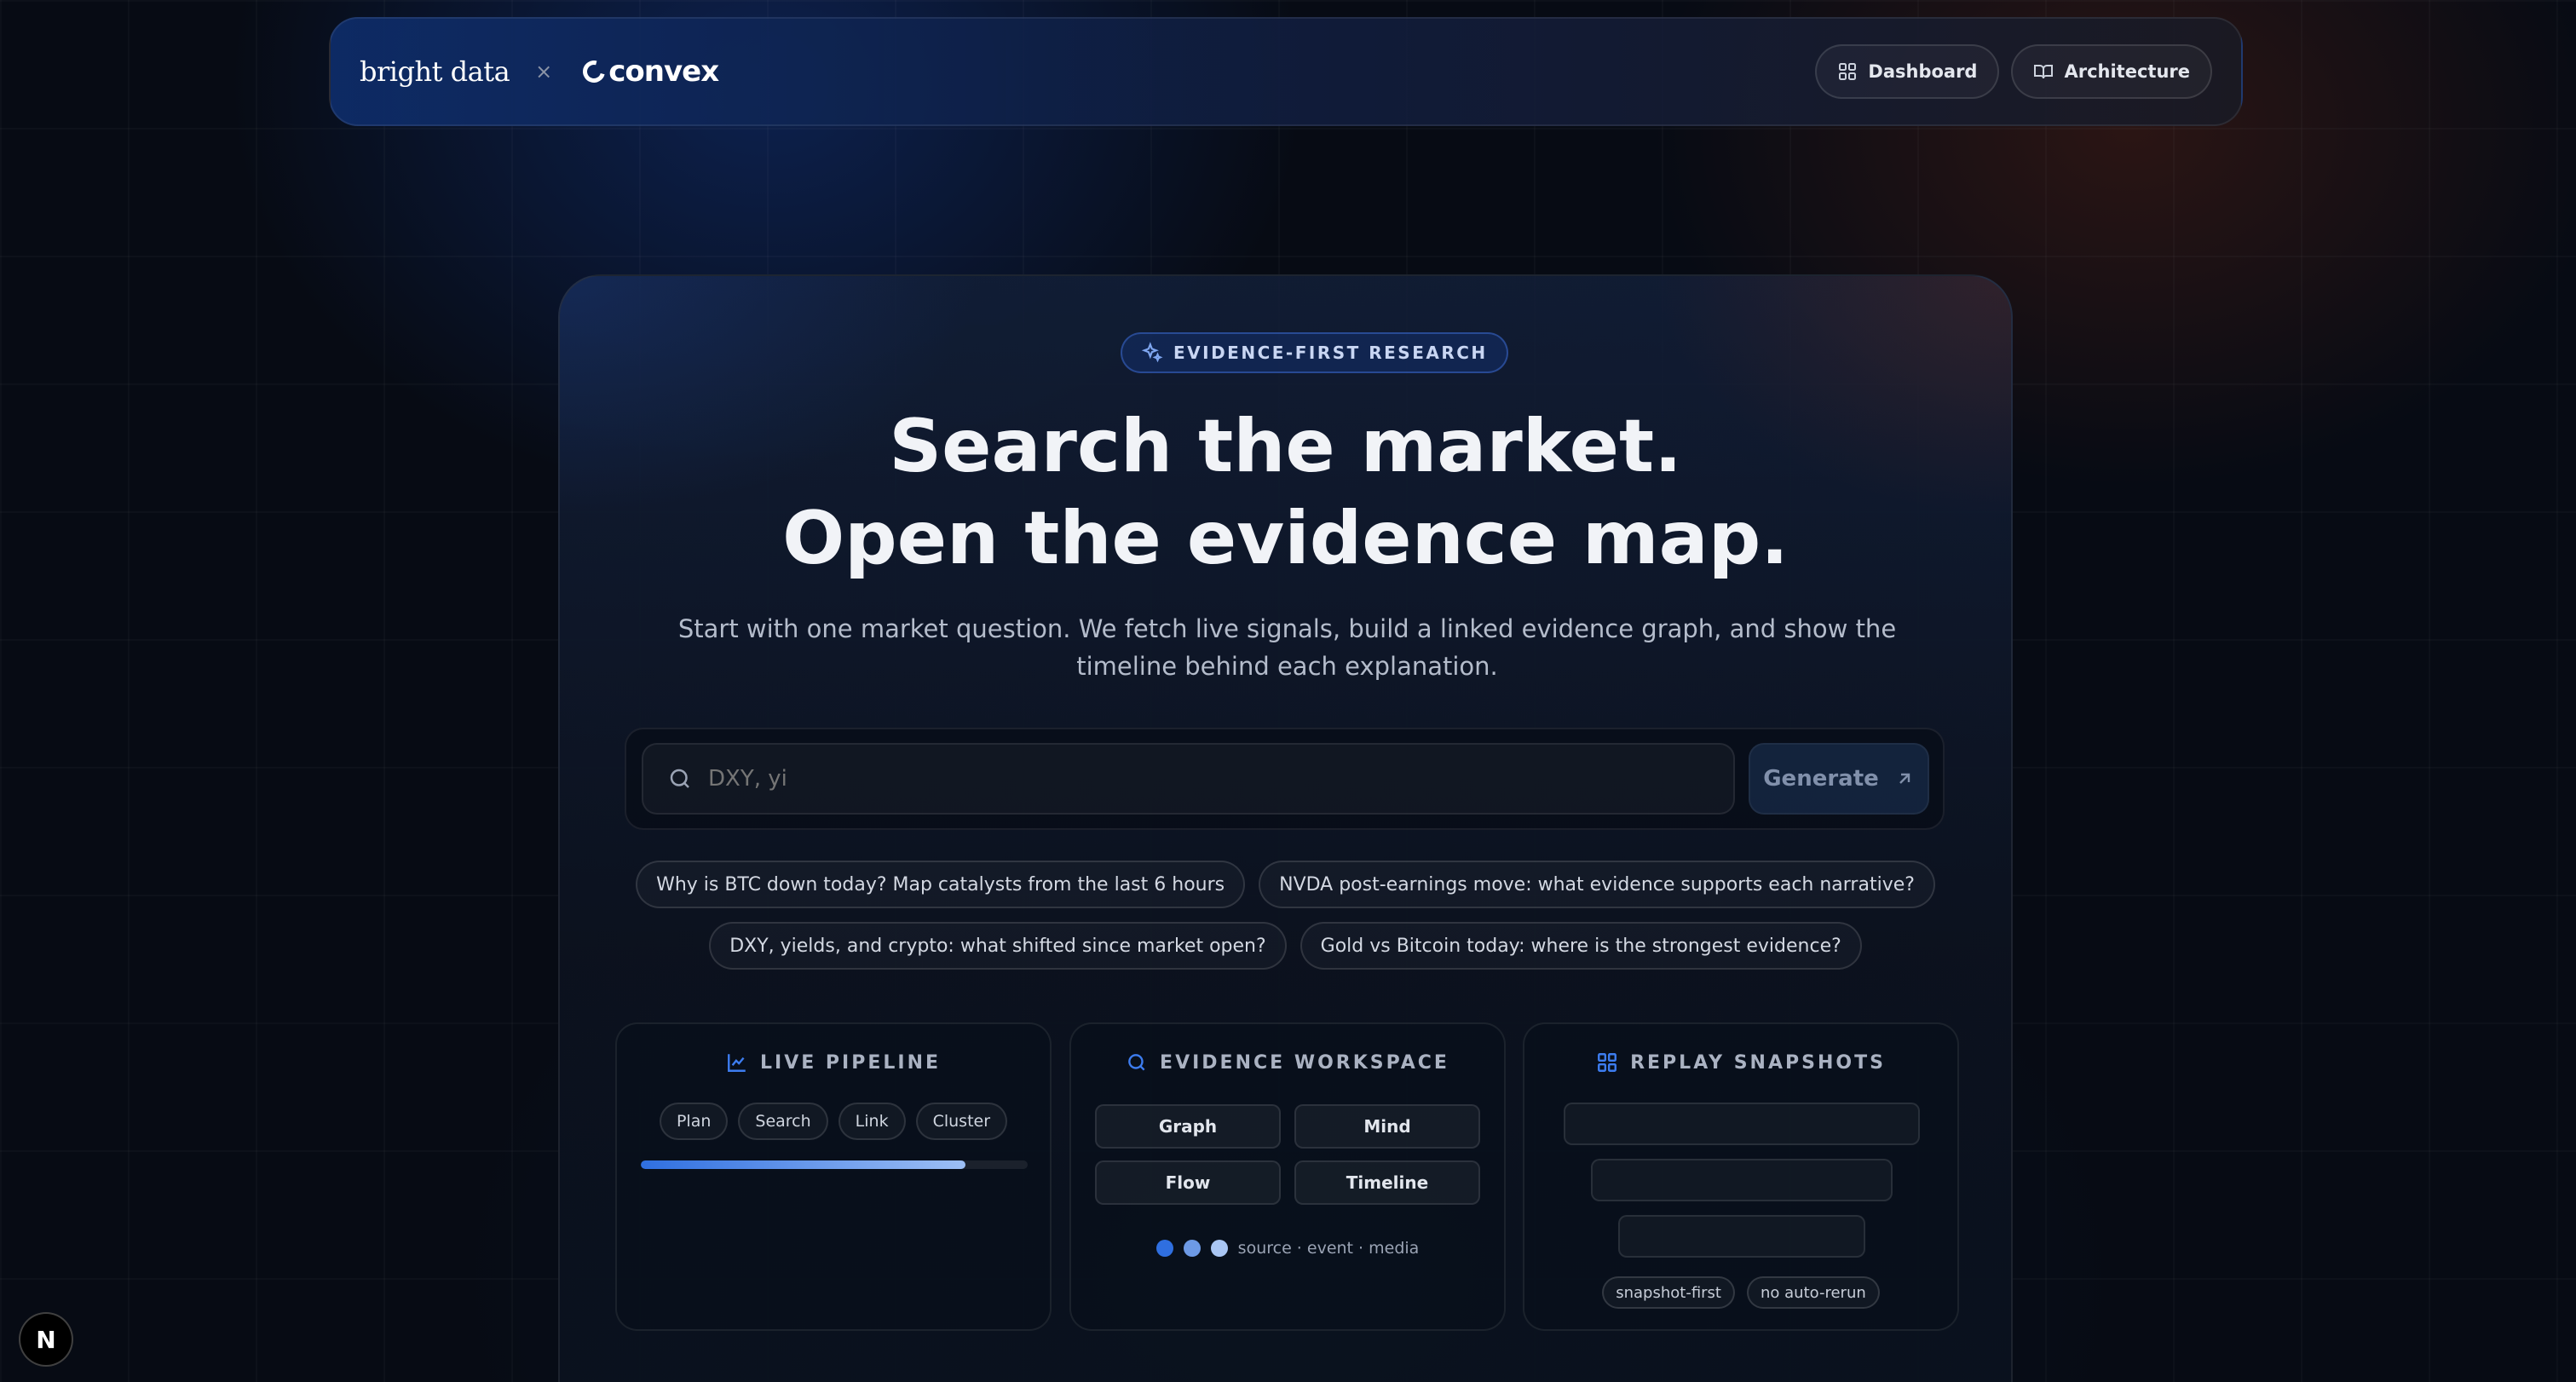 The width and height of the screenshot is (2576, 1382). I want to click on generate-label: Generate, so click(1821, 779).